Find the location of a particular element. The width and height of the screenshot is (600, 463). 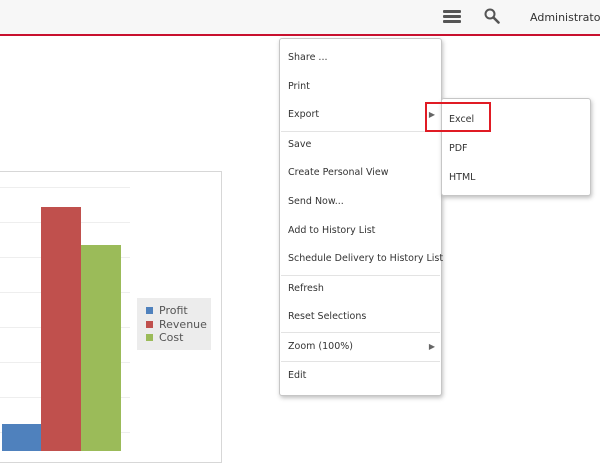

legend-item: Profit is located at coordinates (167, 310).